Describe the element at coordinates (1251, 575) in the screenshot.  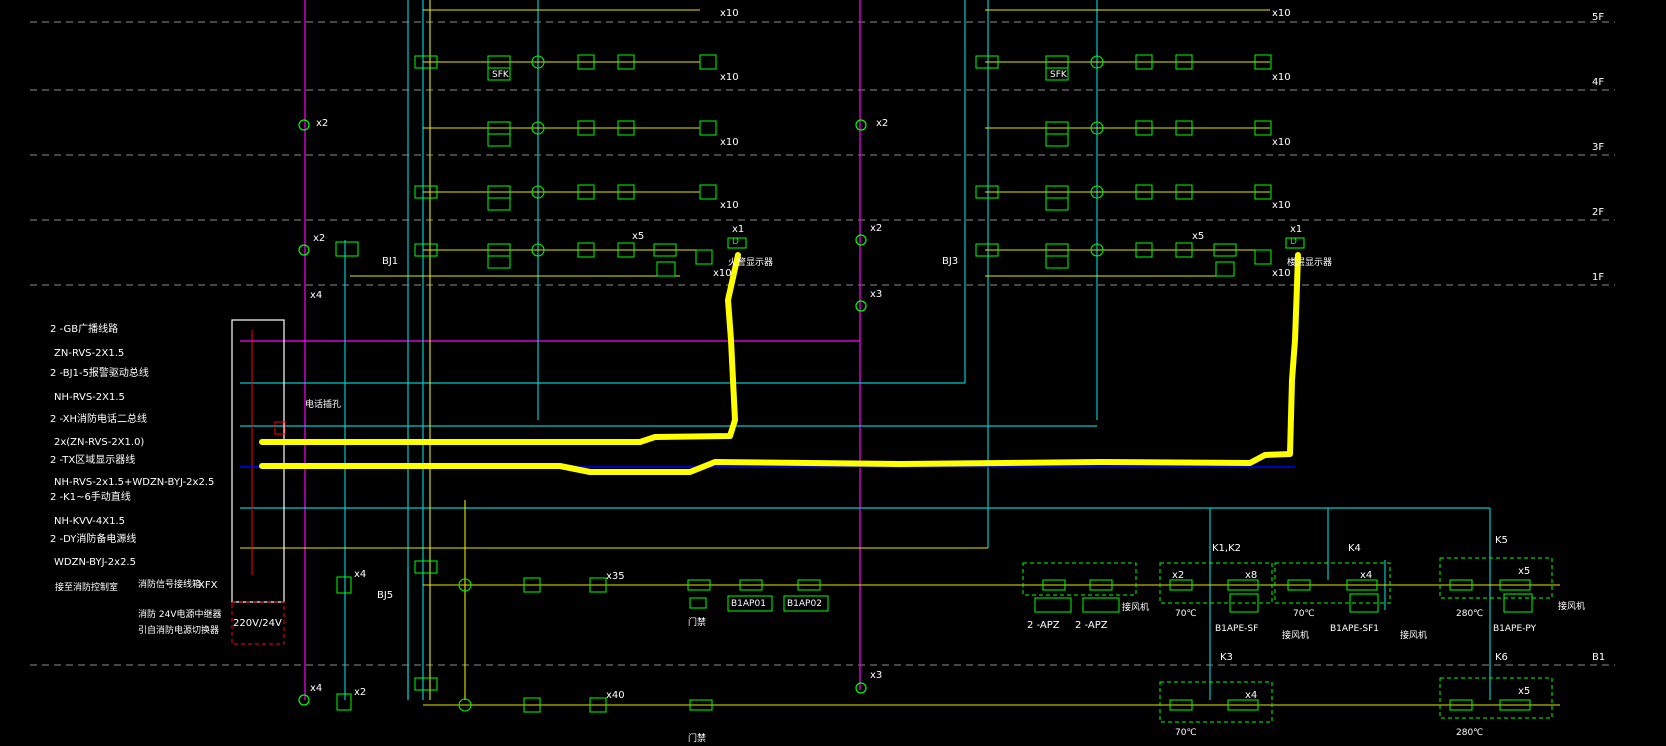
I see `qty-label: x8` at that location.